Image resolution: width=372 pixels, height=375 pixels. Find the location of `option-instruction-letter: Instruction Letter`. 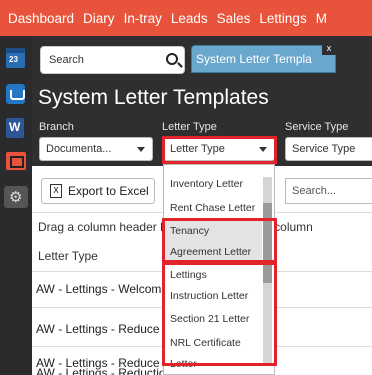

option-instruction-letter: Instruction Letter is located at coordinates (209, 296).